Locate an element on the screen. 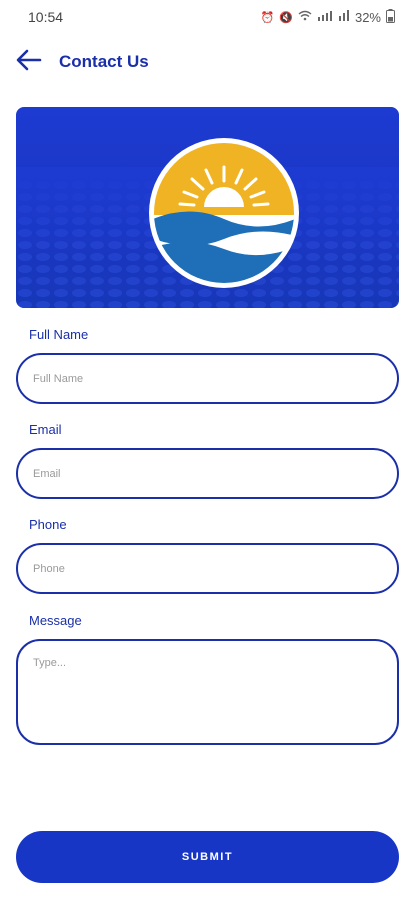  app-bar: Contact Us is located at coordinates (207, 62).